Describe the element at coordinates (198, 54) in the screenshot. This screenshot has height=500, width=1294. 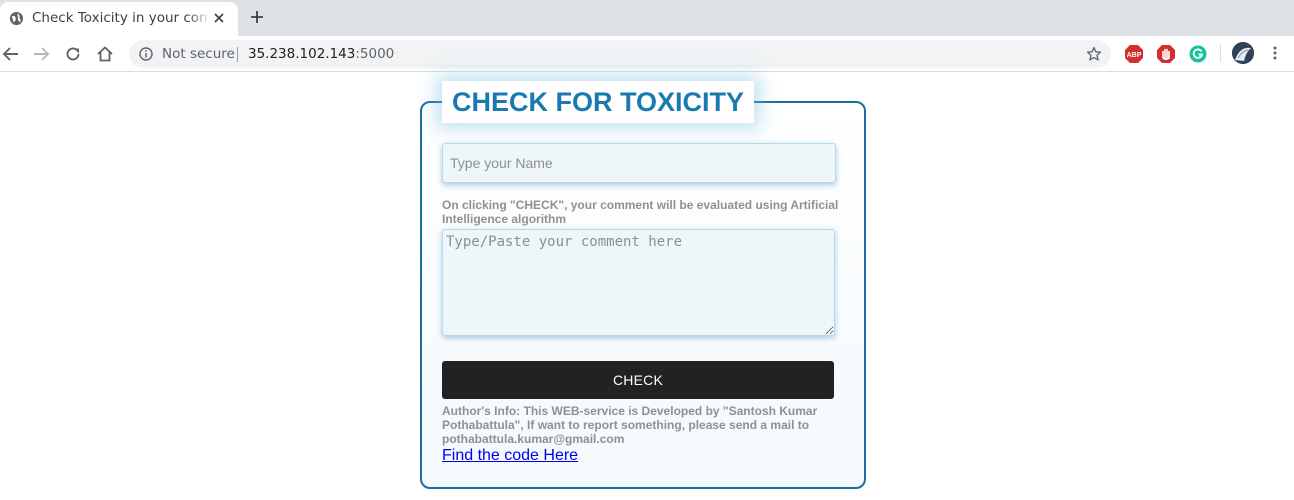
I see `security-label: Not secure` at that location.